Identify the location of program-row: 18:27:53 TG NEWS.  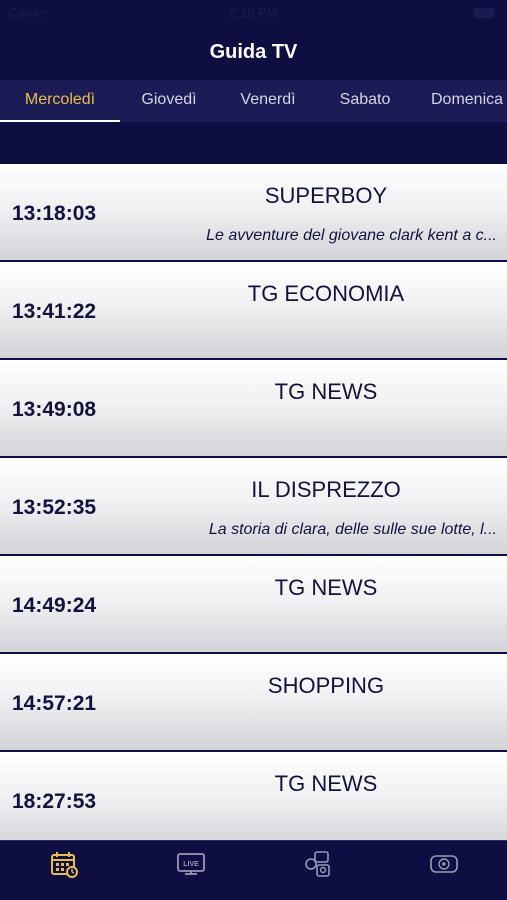
(253, 796).